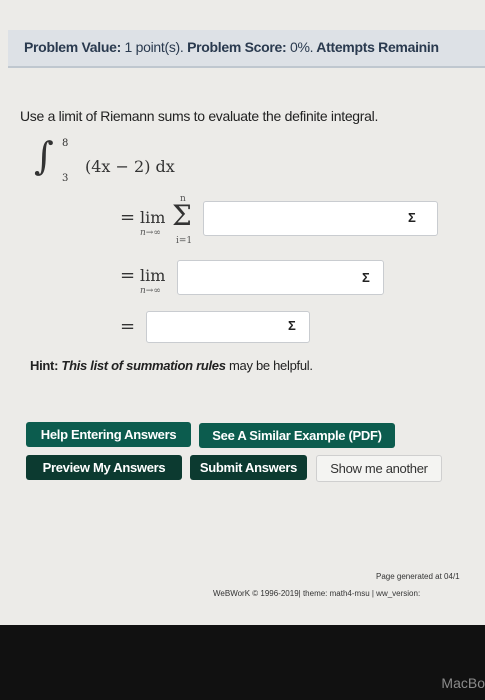 The image size is (485, 700). Describe the element at coordinates (366, 277) in the screenshot. I see `equation-editor-button-2: Σ` at that location.